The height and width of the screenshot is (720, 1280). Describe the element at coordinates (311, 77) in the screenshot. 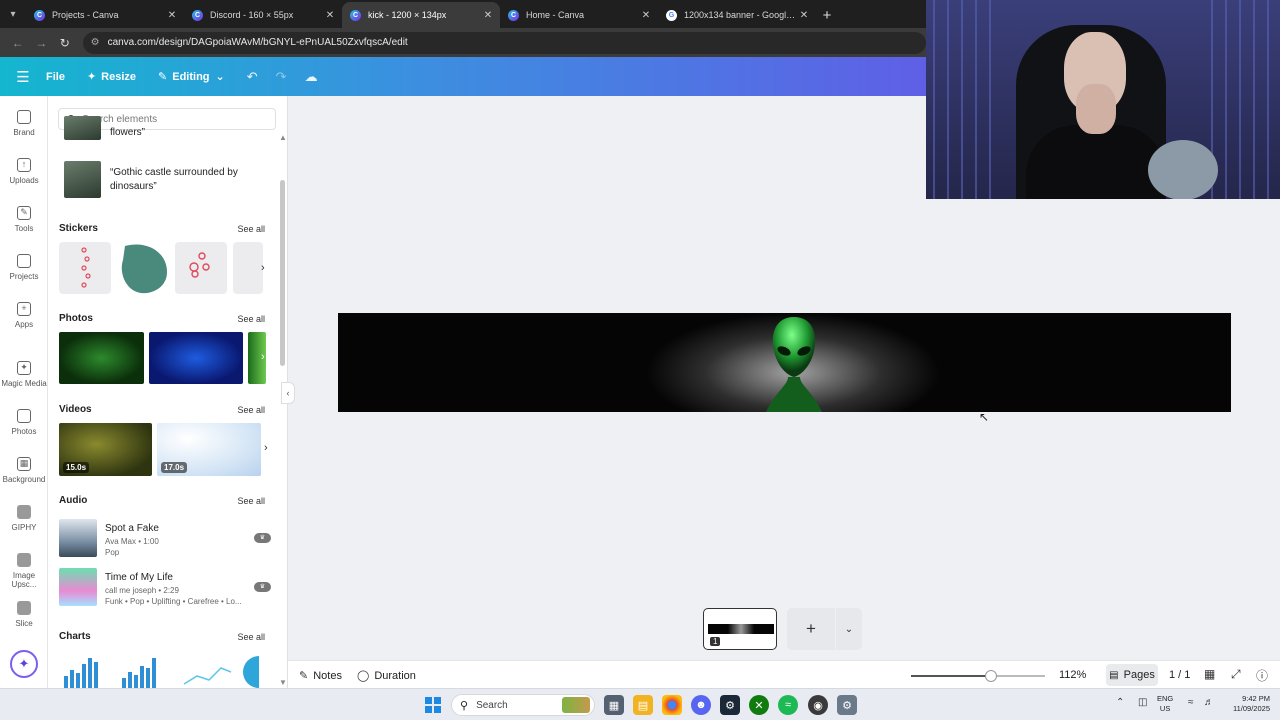

I see `cloud-save-icon: ☁` at that location.